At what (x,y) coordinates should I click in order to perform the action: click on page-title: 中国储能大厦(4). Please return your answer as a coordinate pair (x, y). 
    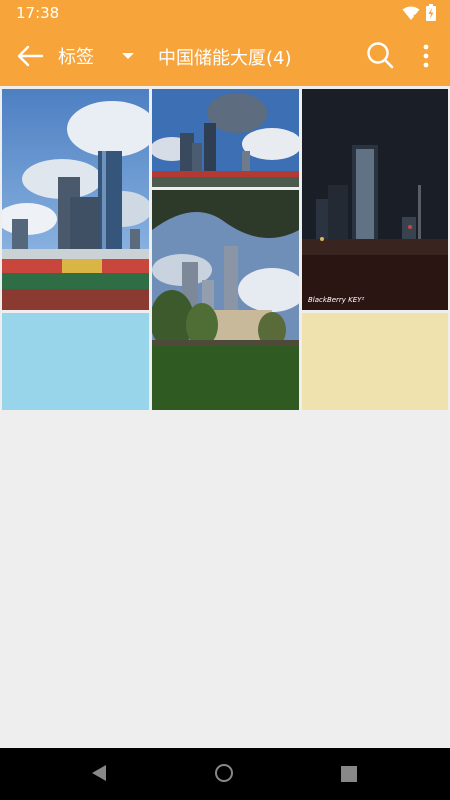
    Looking at the image, I should click on (225, 58).